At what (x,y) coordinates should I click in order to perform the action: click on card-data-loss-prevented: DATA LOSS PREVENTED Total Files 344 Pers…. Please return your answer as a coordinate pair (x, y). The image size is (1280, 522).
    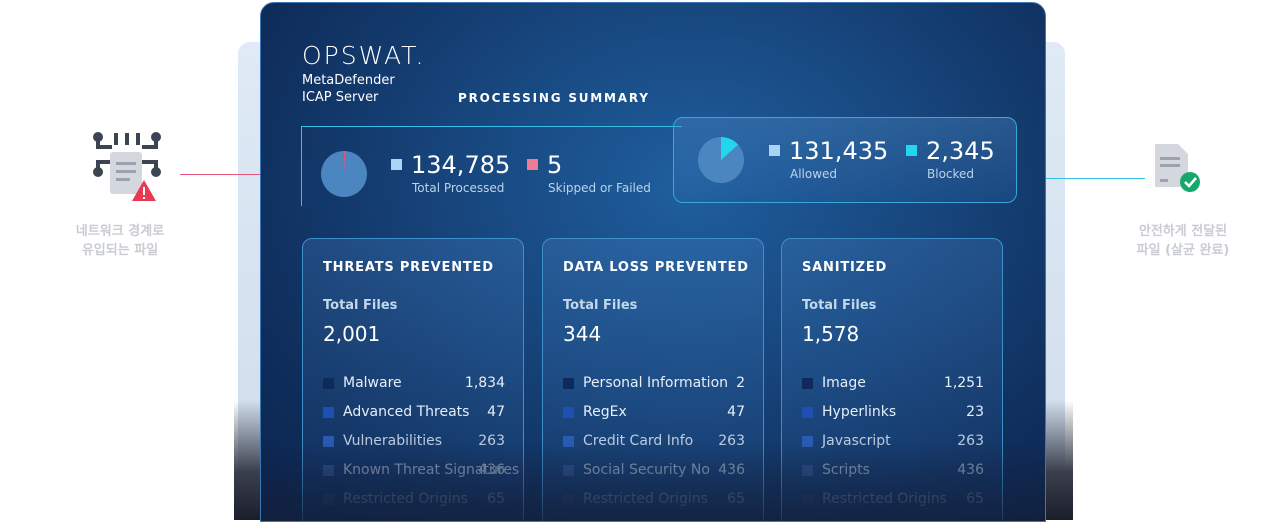
    Looking at the image, I should click on (653, 379).